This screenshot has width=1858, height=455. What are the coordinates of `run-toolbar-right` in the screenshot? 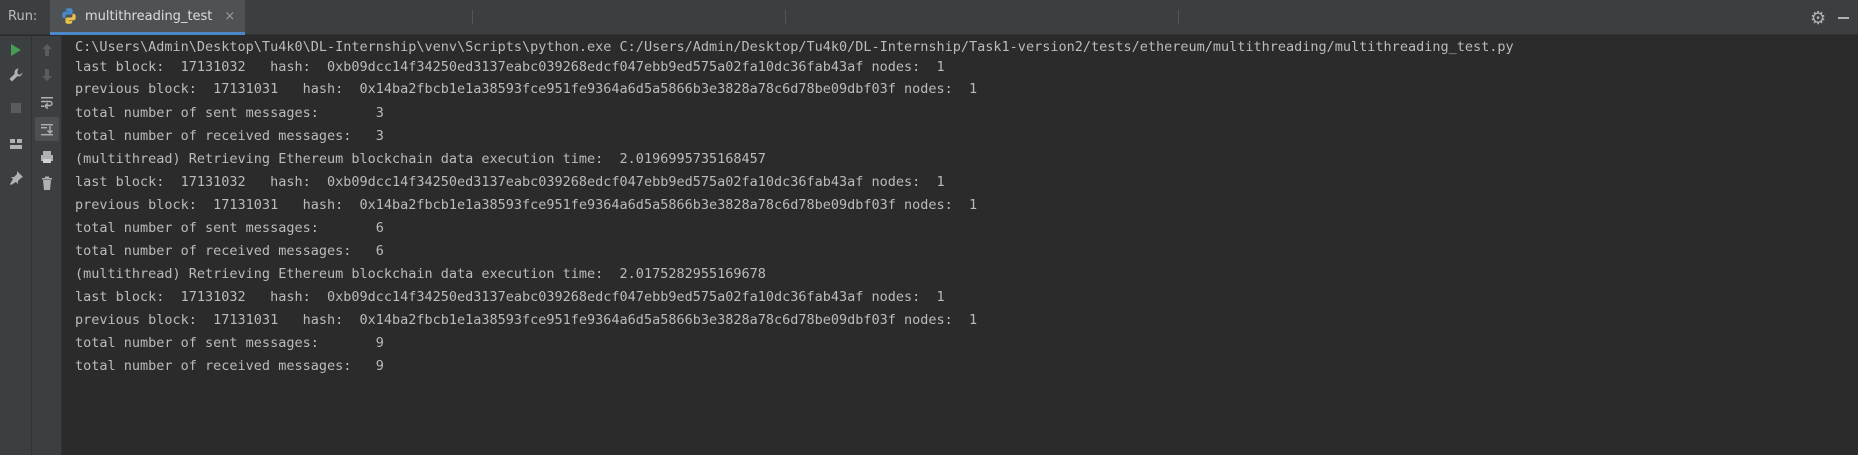 It's located at (47, 245).